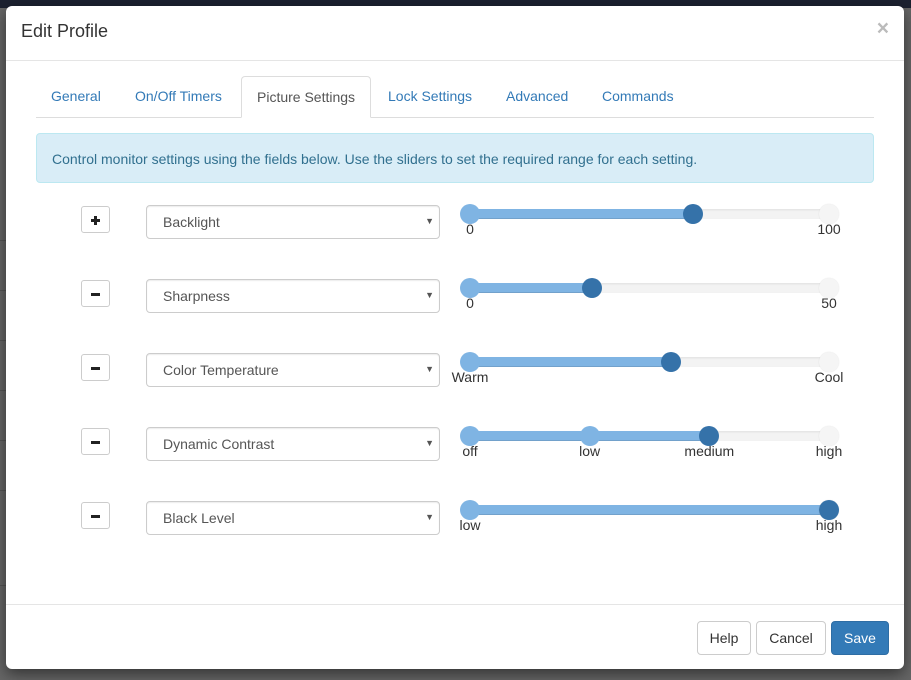 The height and width of the screenshot is (680, 911). I want to click on modal-title: Edit Profile, so click(65, 31).